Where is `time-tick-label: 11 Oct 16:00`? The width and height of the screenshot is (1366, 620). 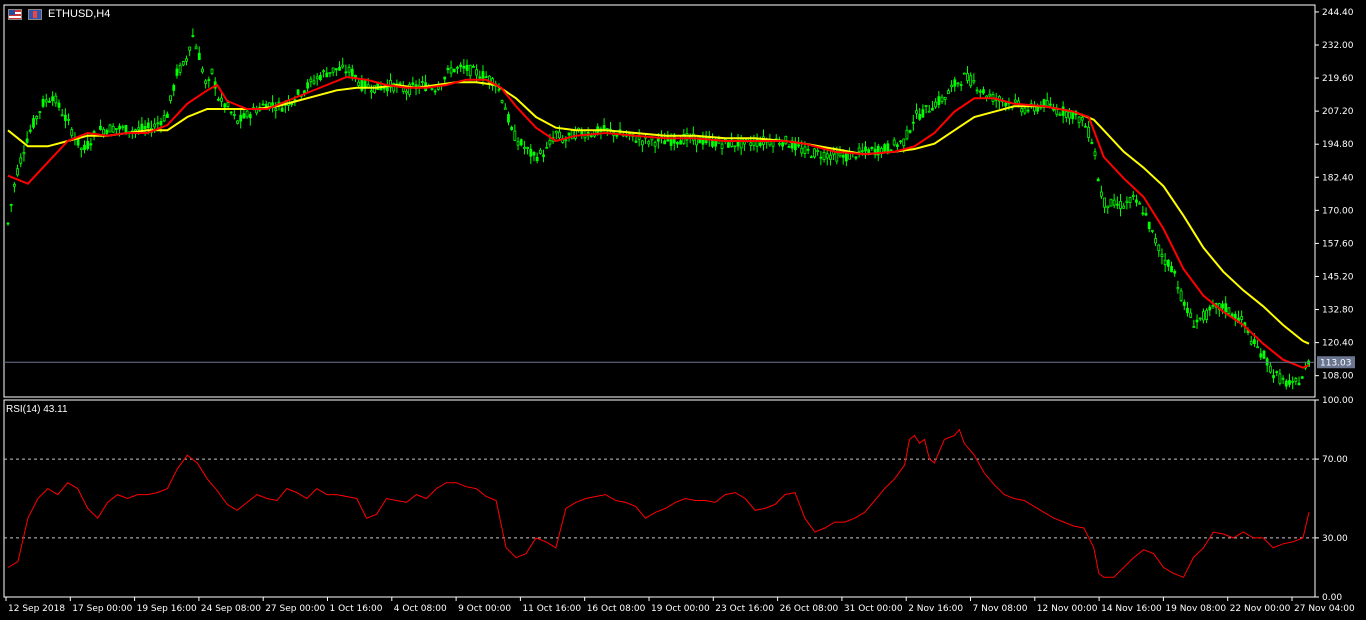 time-tick-label: 11 Oct 16:00 is located at coordinates (551, 609).